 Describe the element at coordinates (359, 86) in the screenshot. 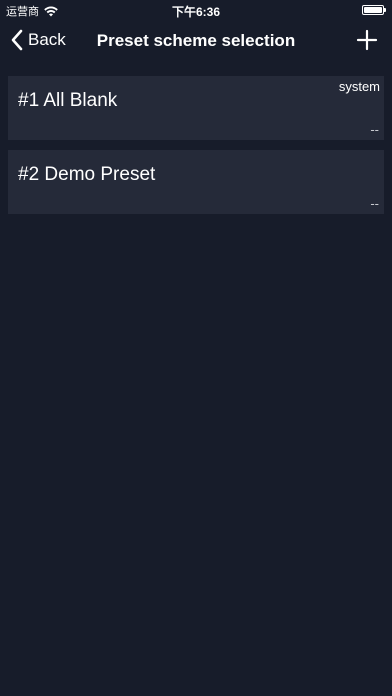

I see `preset-tag: system` at that location.